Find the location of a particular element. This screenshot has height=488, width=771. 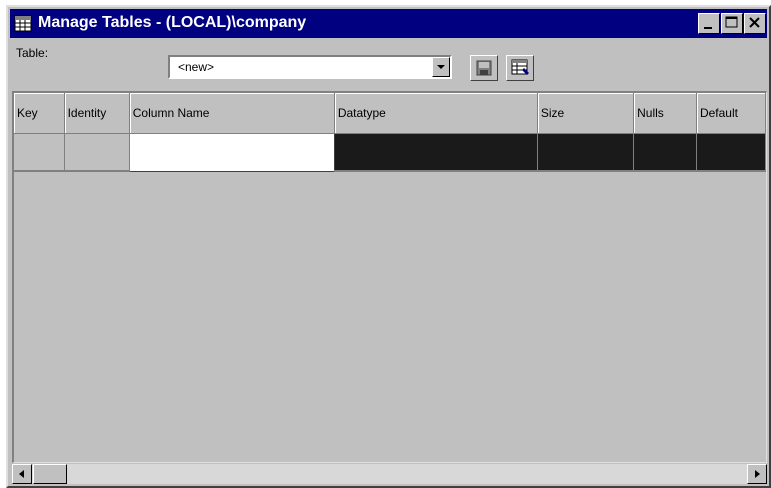

arrow-right-icon is located at coordinates (757, 474).